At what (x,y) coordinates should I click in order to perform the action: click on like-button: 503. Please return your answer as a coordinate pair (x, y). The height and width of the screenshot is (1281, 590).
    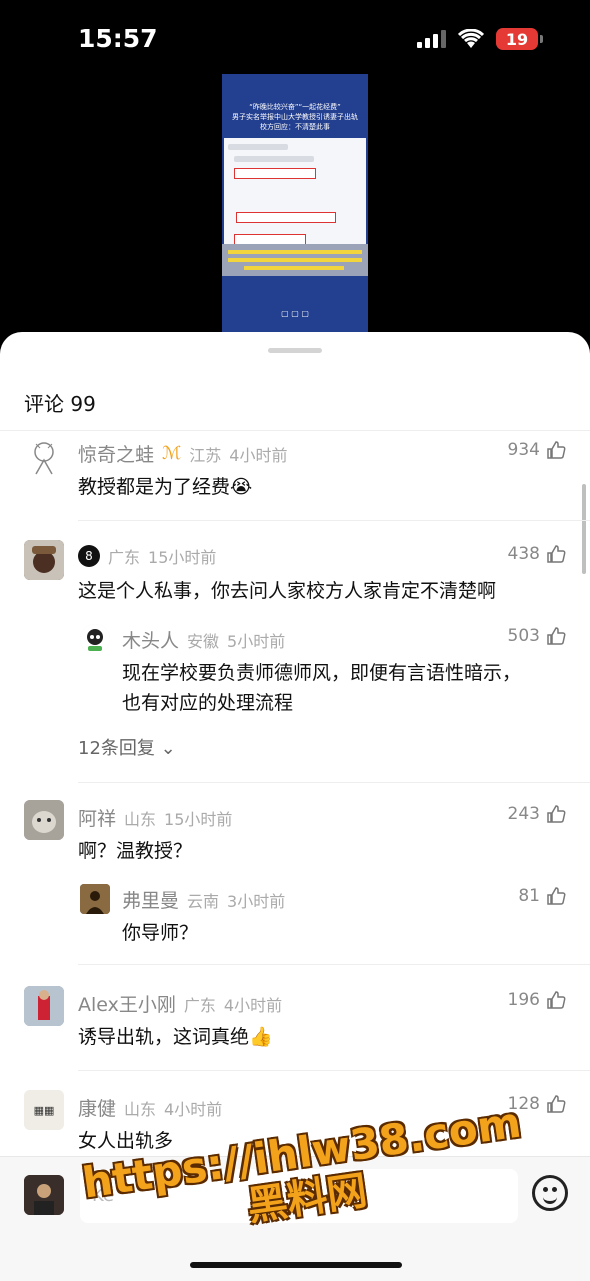
    Looking at the image, I should click on (537, 636).